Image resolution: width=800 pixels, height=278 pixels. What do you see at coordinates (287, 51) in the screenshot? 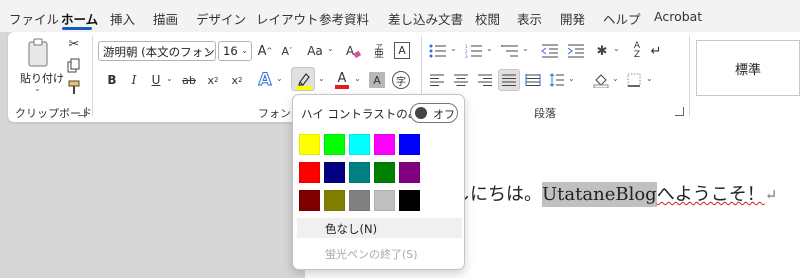
I see `shrink-font-icon: Aˇ` at bounding box center [287, 51].